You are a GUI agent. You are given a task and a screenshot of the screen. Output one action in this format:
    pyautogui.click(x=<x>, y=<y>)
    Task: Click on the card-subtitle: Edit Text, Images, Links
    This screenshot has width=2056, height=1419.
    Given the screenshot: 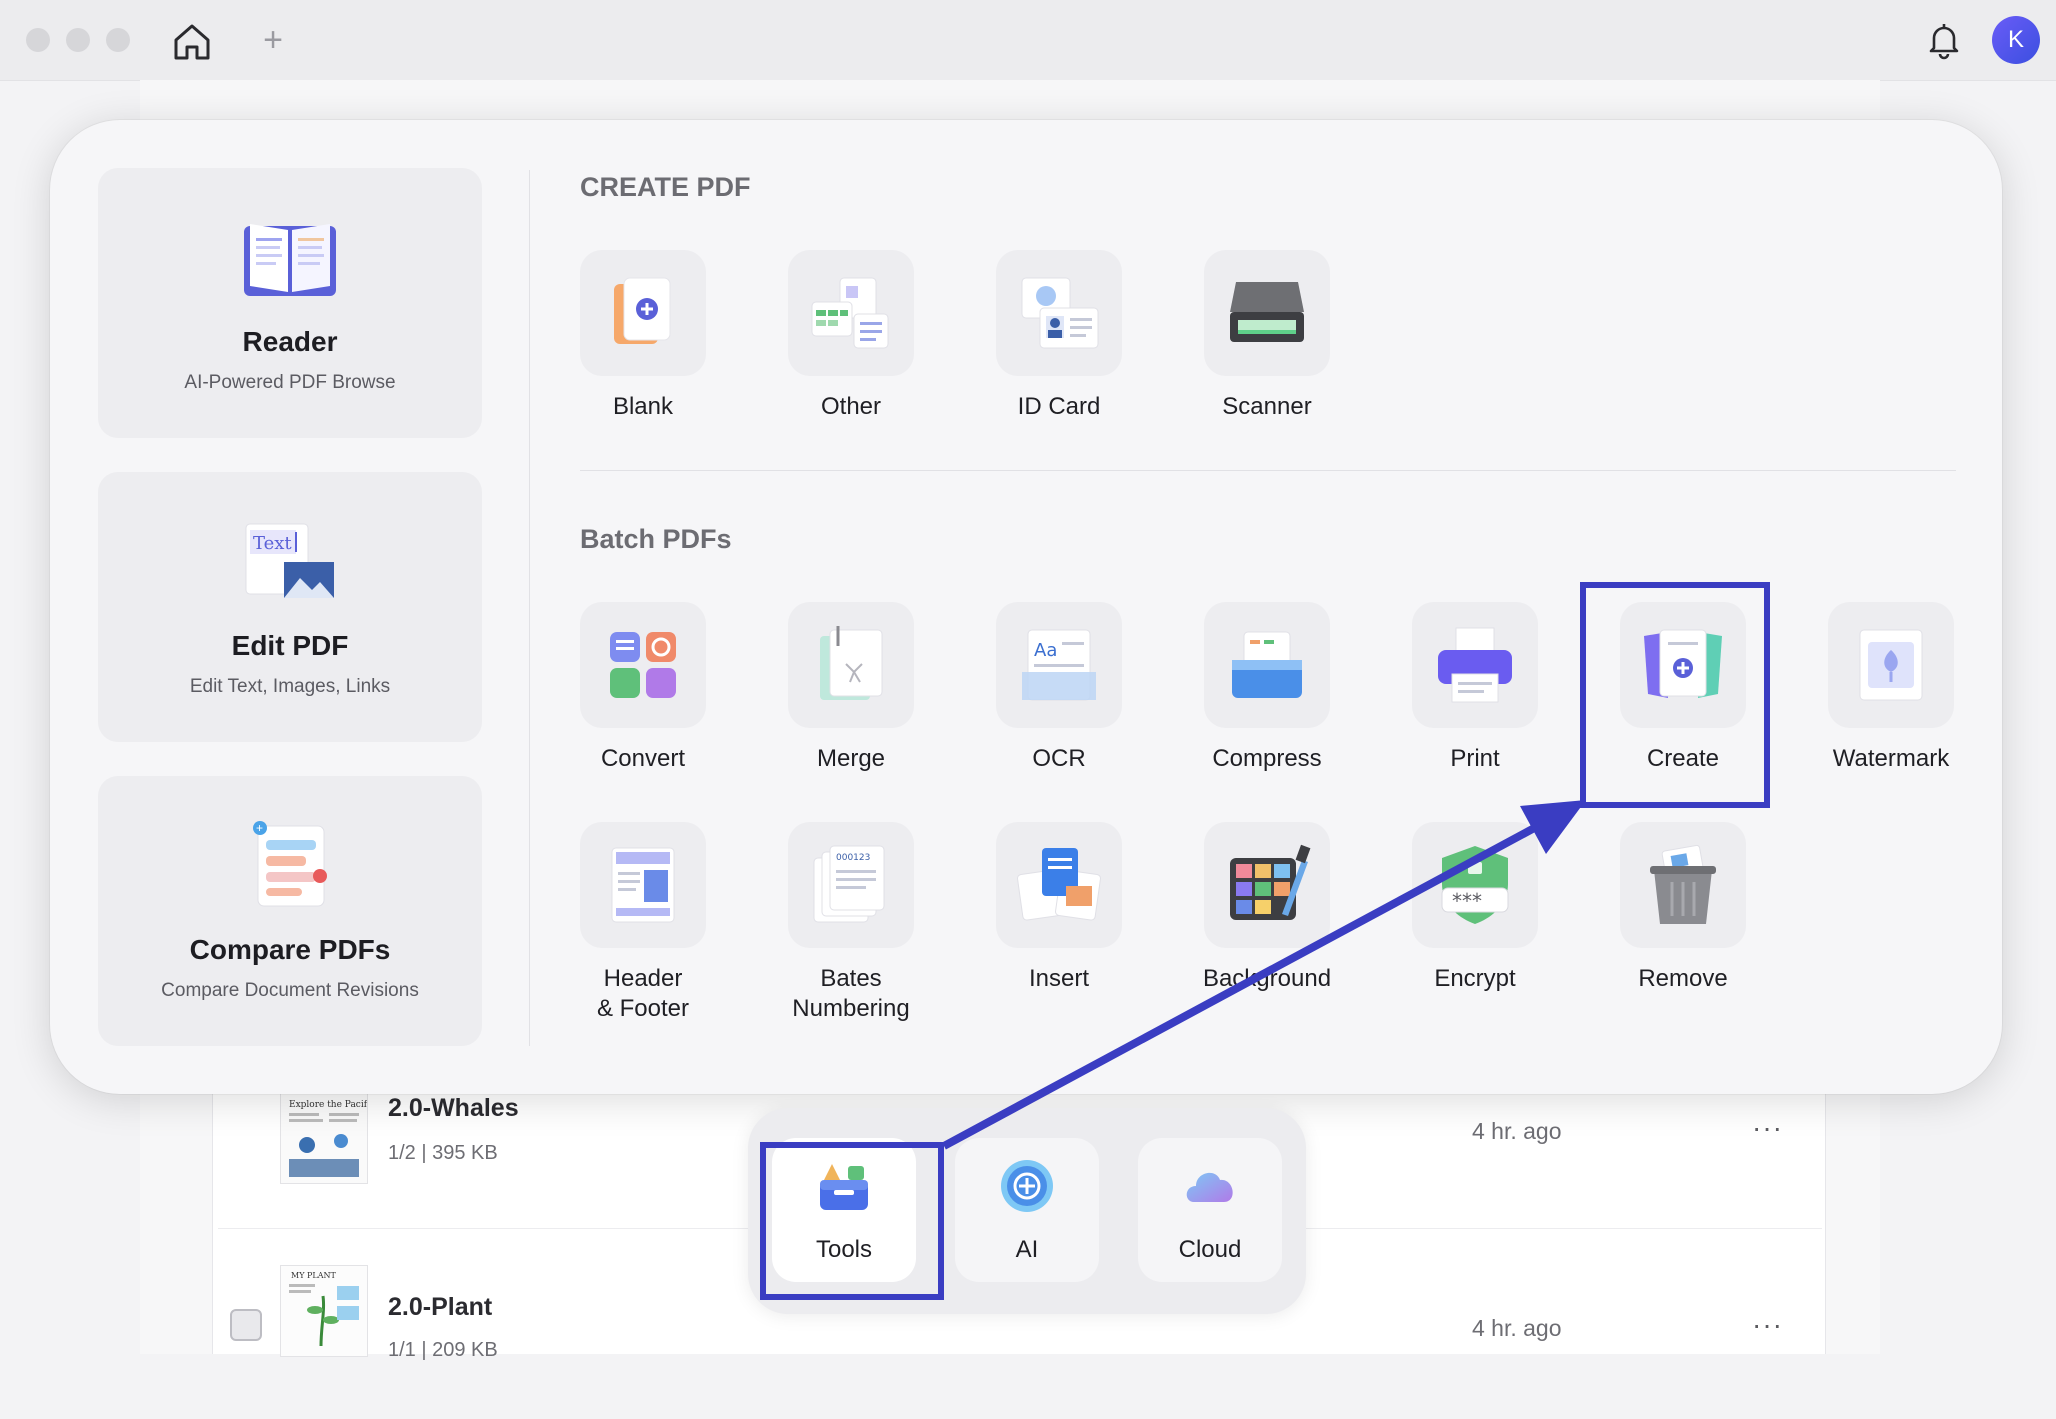 What is the action you would take?
    pyautogui.click(x=290, y=686)
    